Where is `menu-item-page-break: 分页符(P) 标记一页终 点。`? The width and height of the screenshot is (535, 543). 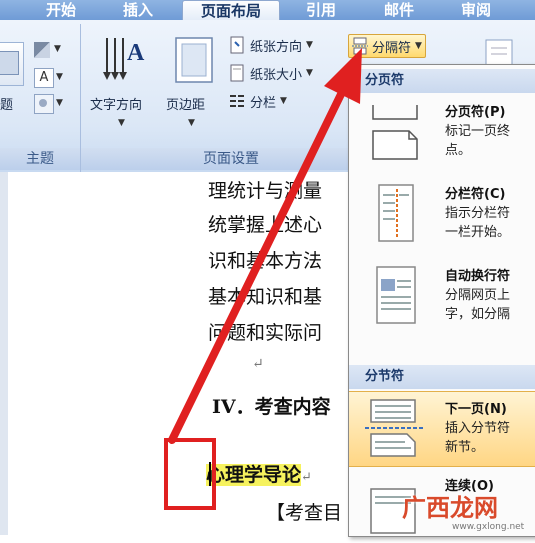 menu-item-page-break: 分页符(P) 标记一页终 点。 is located at coordinates (442, 132).